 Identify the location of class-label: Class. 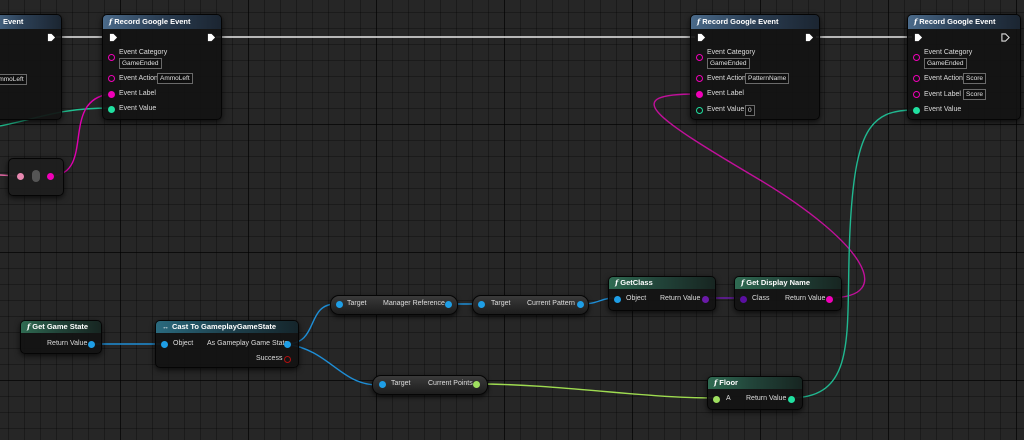
(761, 298).